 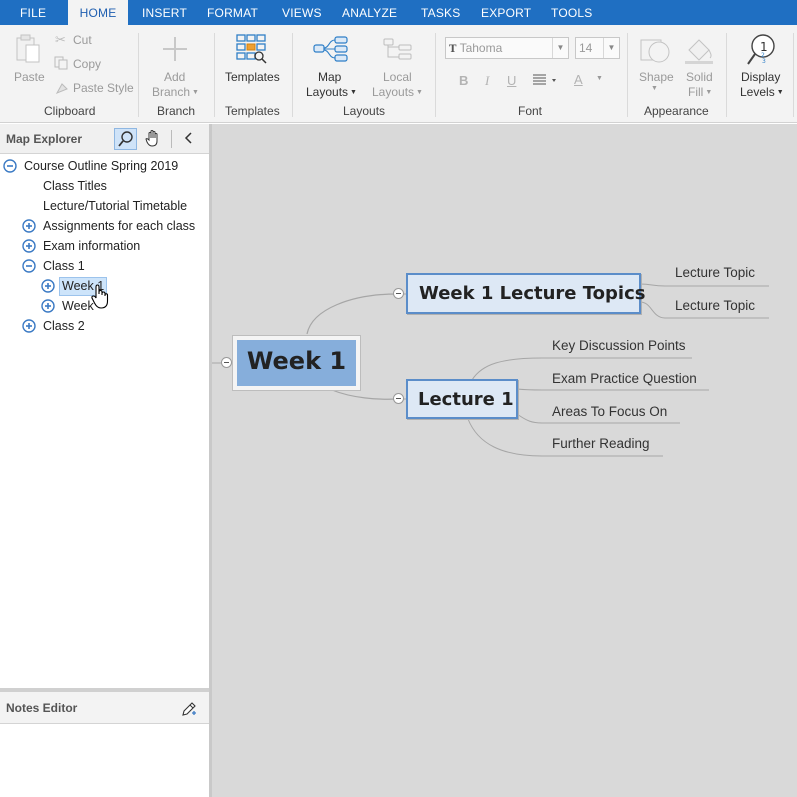 What do you see at coordinates (251, 49) in the screenshot?
I see `templates-icon` at bounding box center [251, 49].